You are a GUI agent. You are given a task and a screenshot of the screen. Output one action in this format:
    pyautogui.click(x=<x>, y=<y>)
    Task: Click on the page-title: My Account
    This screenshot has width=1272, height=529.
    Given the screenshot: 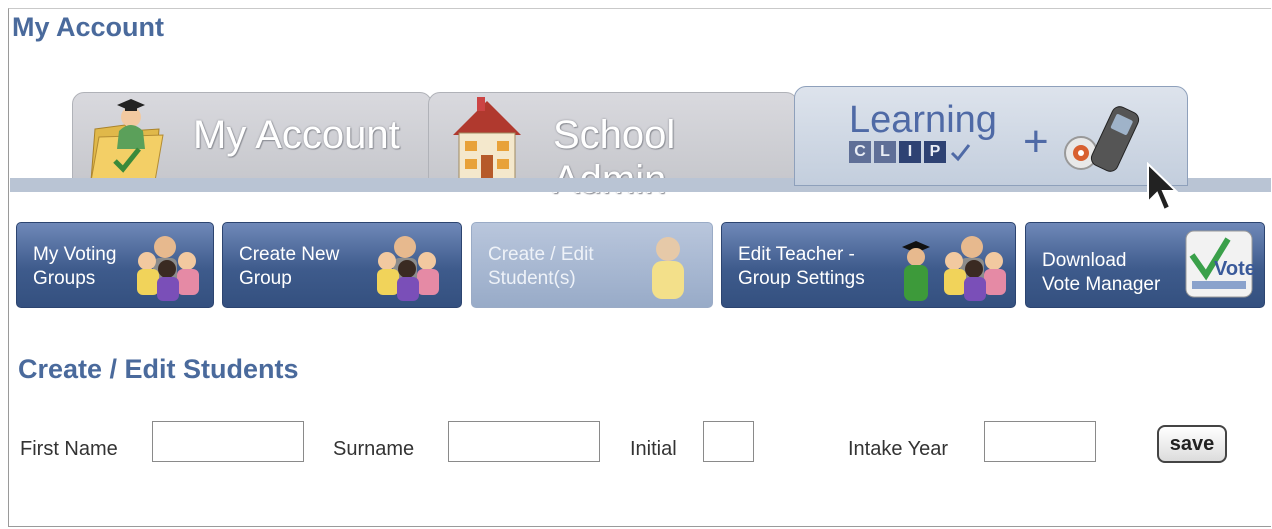 What is the action you would take?
    pyautogui.click(x=88, y=27)
    